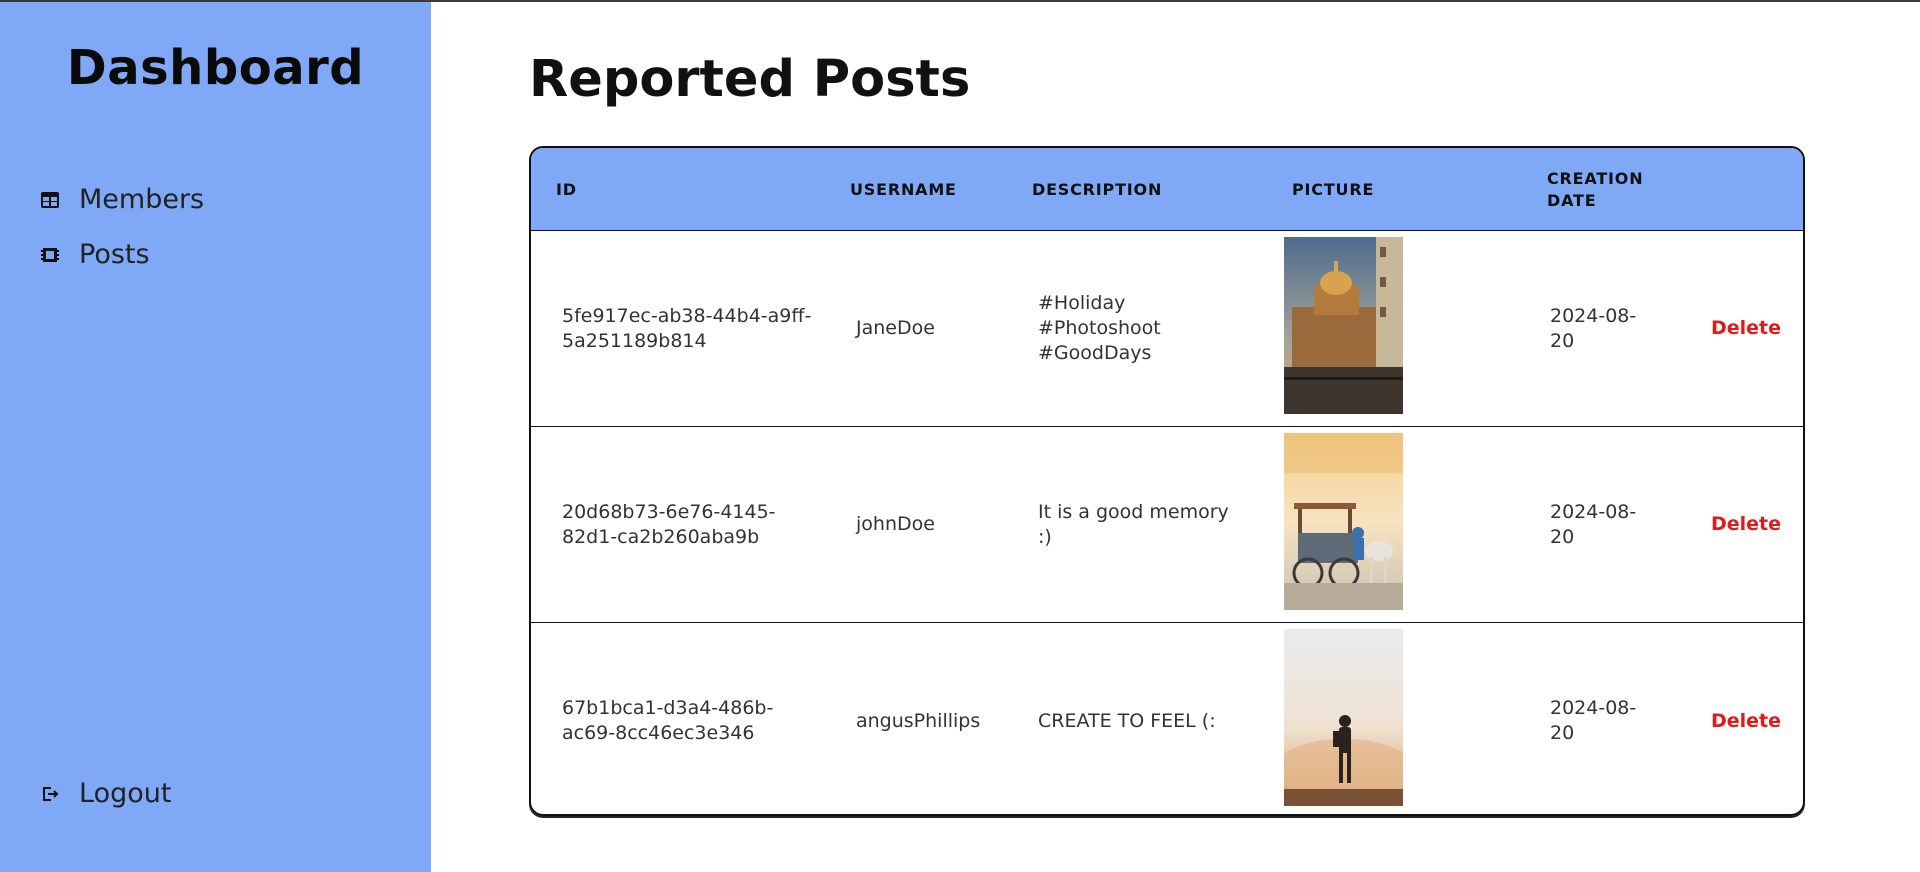  I want to click on sidebar-item-posts: Posts, so click(95, 254).